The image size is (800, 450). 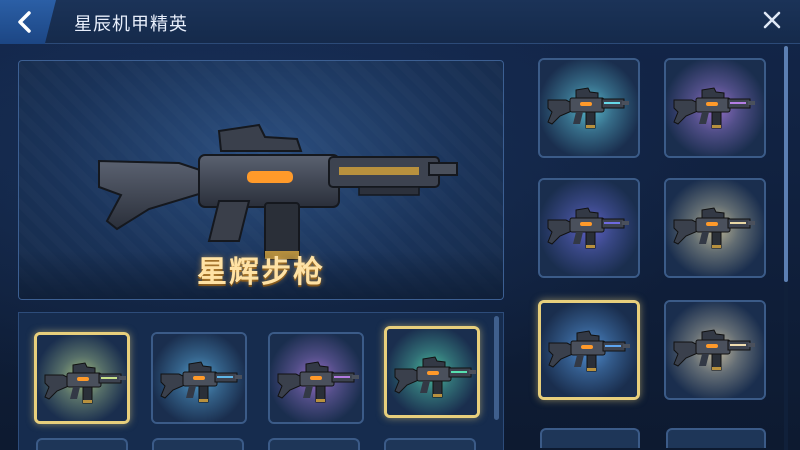 I want to click on side-scrollbar, so click(x=786, y=164).